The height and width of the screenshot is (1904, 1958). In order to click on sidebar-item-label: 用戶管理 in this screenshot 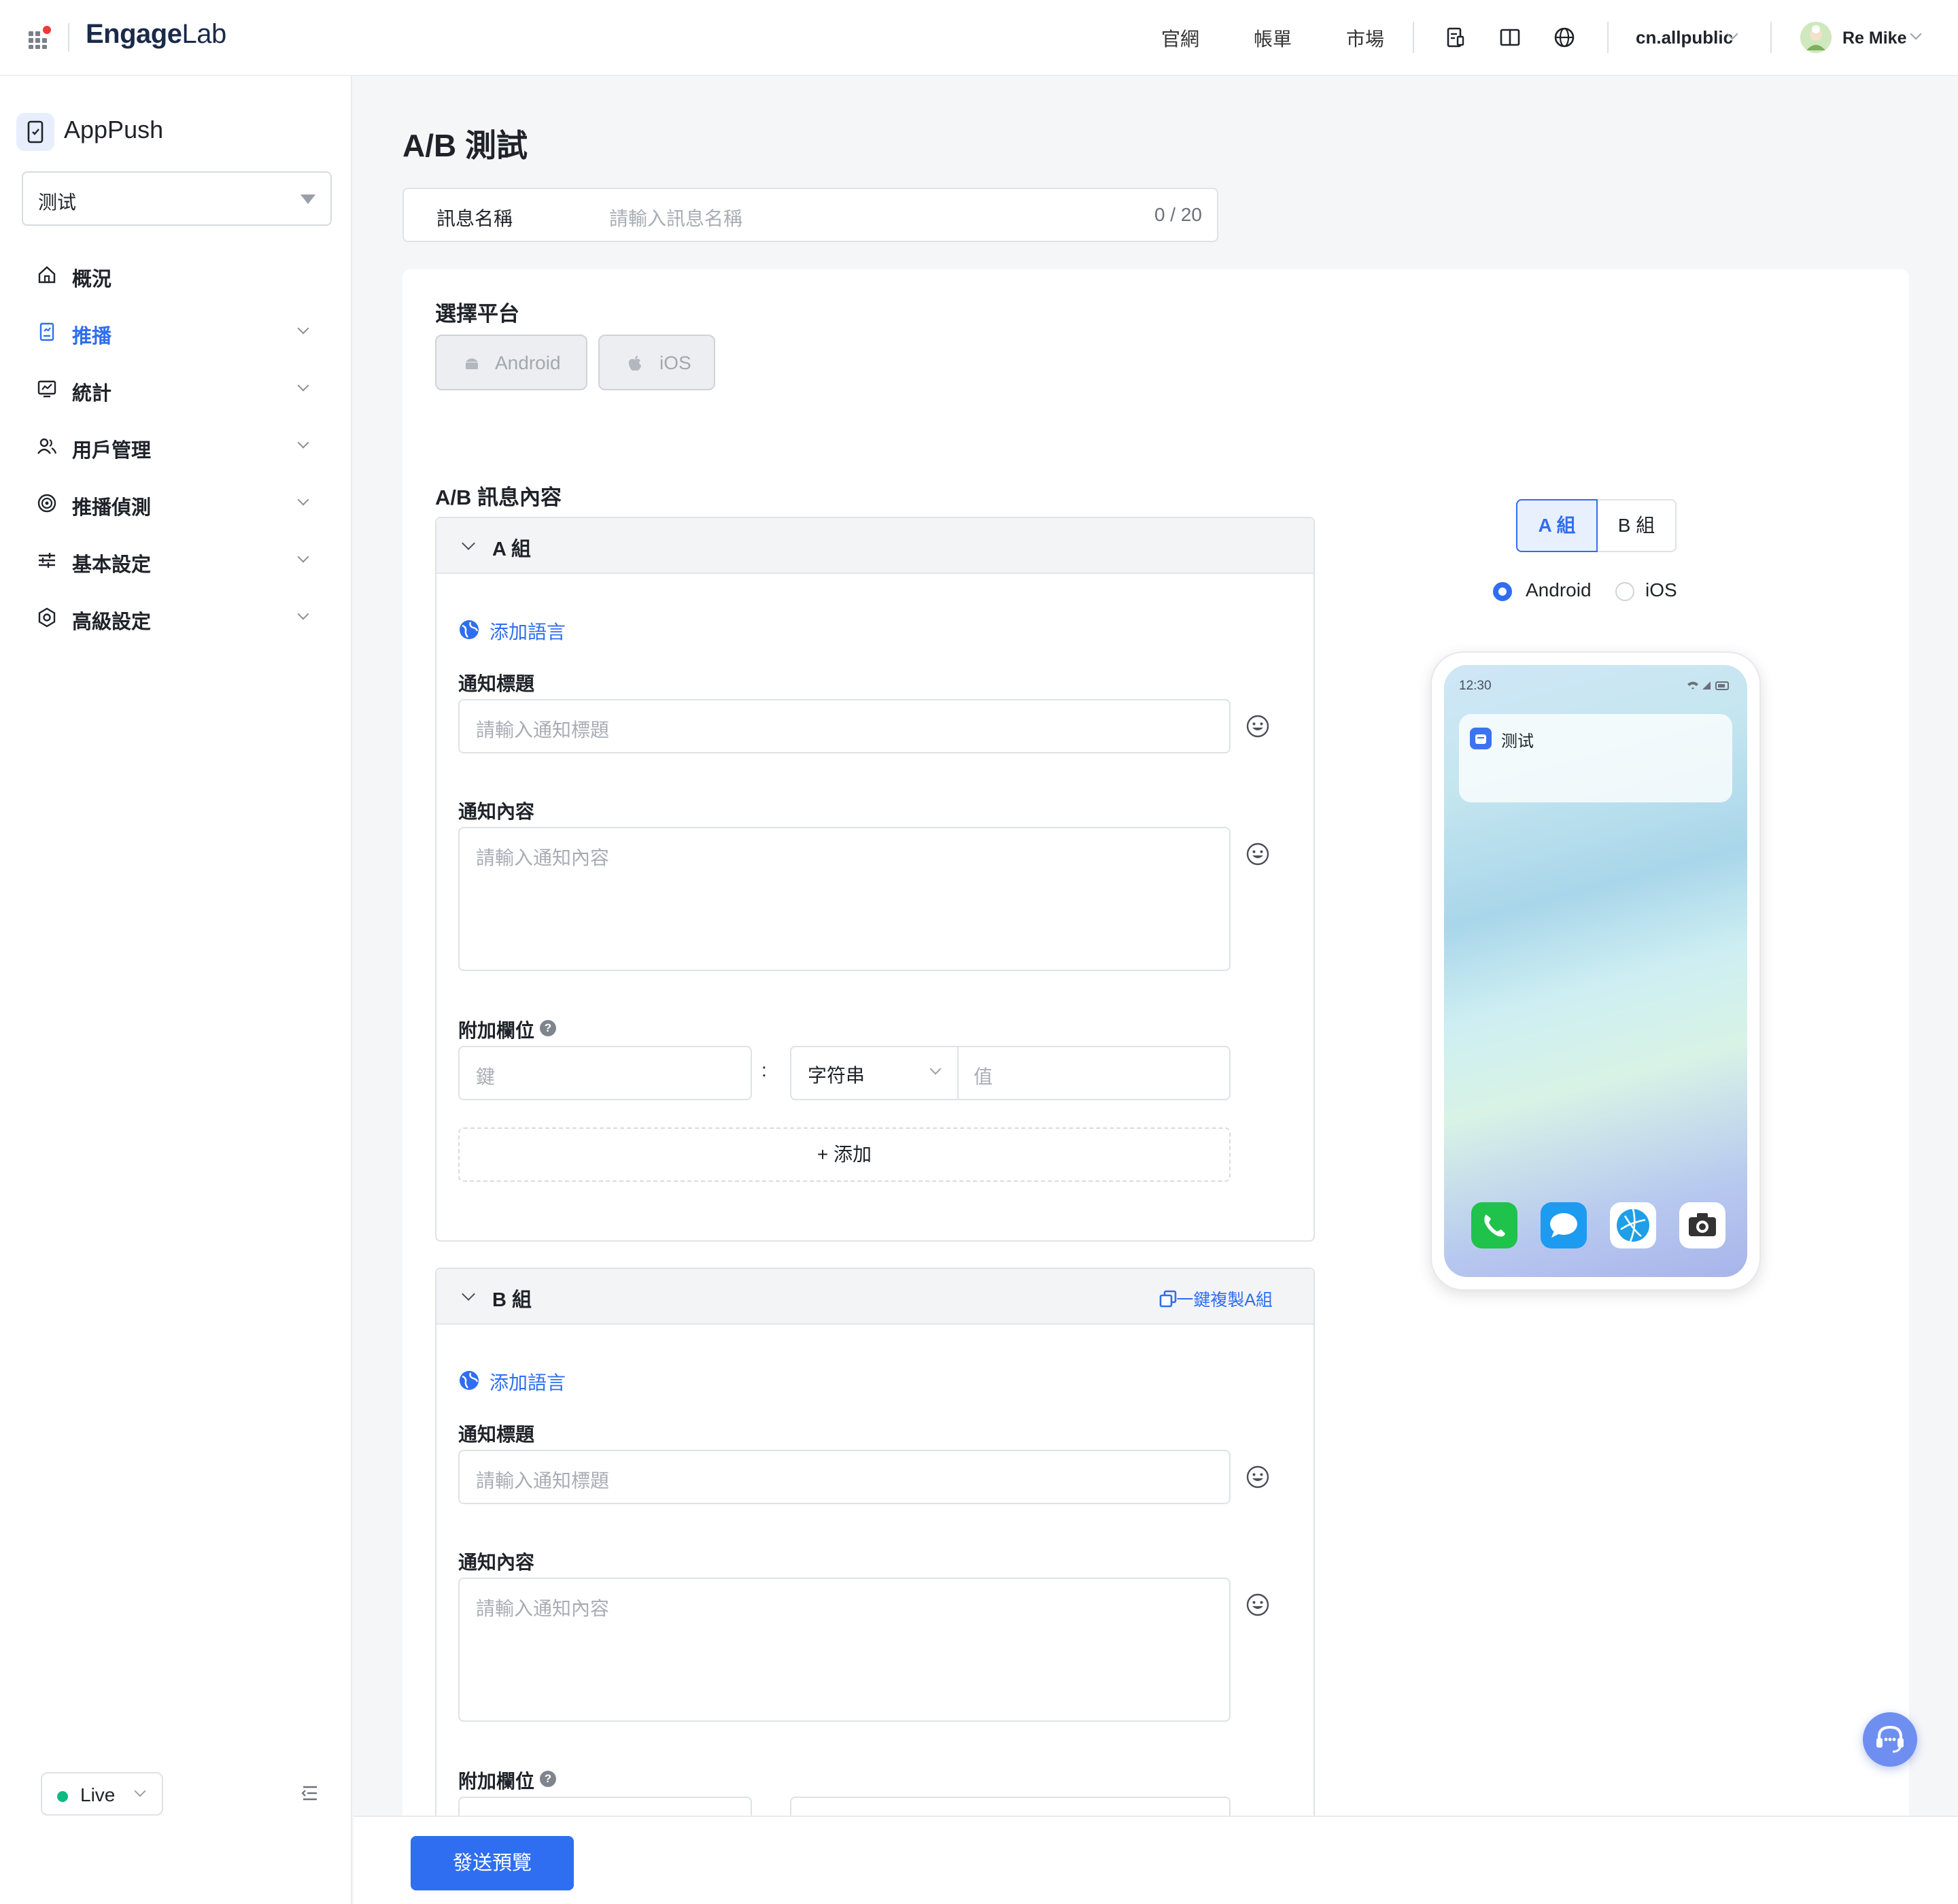, I will do `click(112, 451)`.